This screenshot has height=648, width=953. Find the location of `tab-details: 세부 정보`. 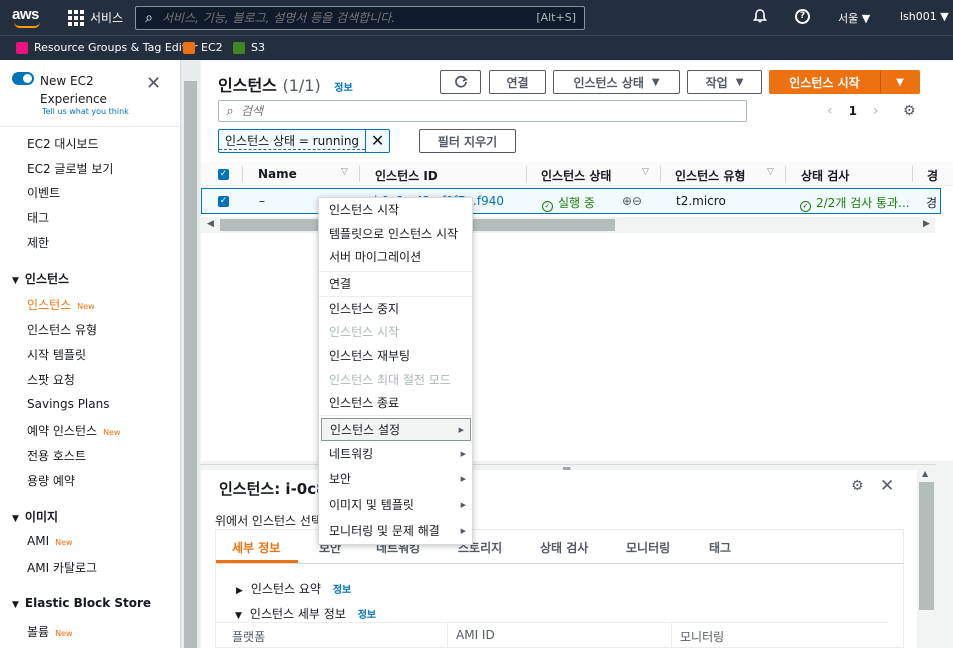

tab-details: 세부 정보 is located at coordinates (256, 547).